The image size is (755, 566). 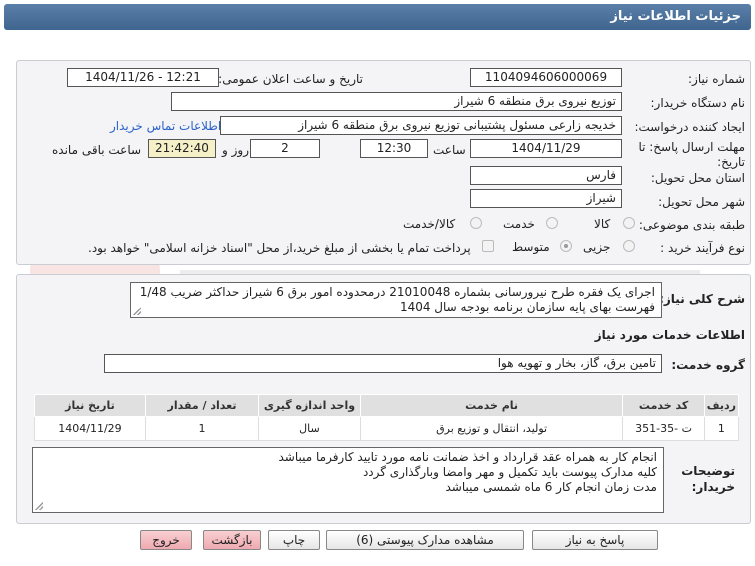 I want to click on buyer-org-label: نام دستگاه خریدار:, so click(x=698, y=103).